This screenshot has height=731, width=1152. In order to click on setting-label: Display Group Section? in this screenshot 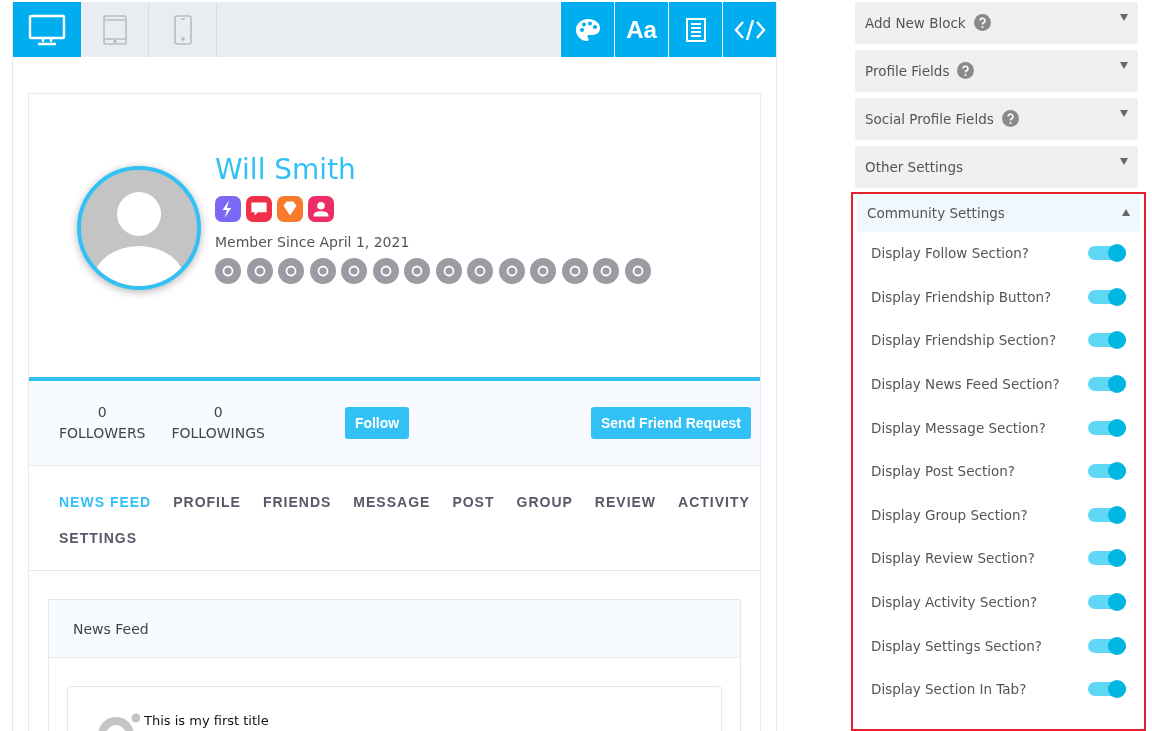, I will do `click(949, 514)`.